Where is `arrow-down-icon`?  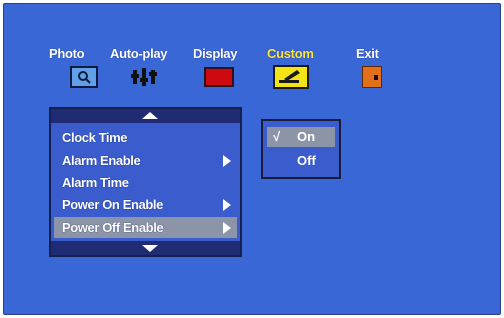
arrow-down-icon is located at coordinates (150, 248).